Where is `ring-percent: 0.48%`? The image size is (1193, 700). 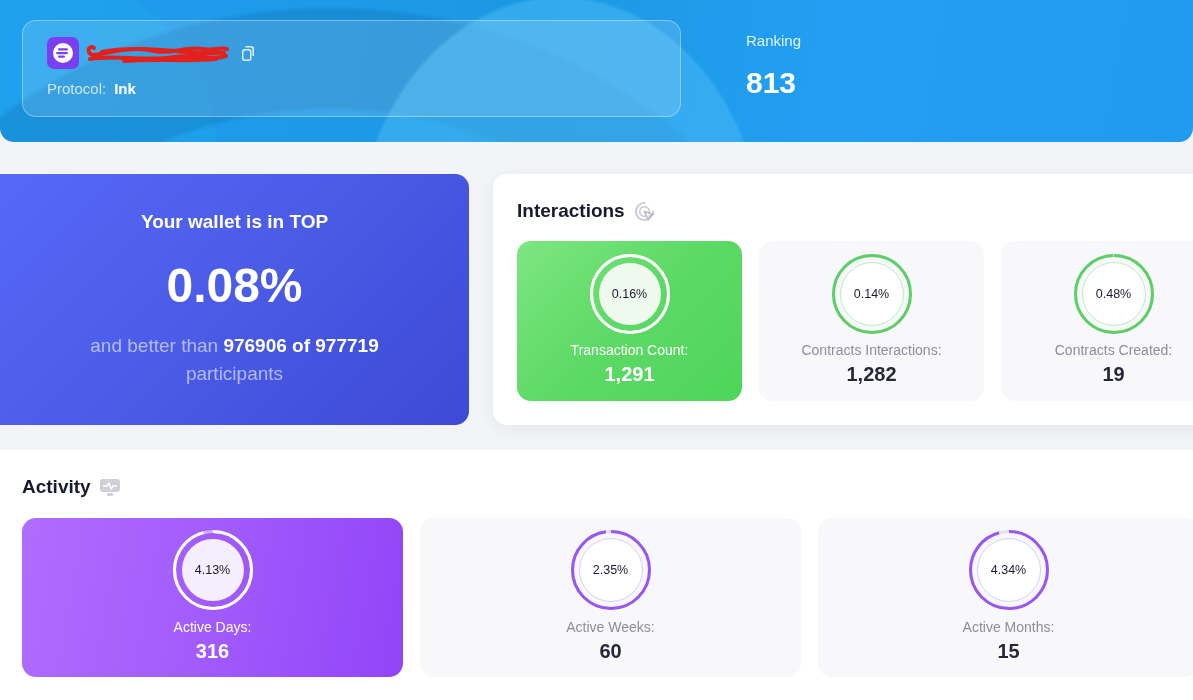
ring-percent: 0.48% is located at coordinates (1113, 294).